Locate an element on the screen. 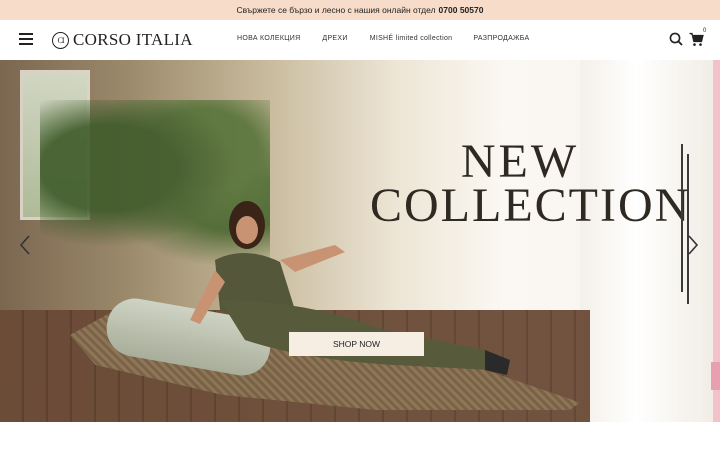 The image size is (720, 450). shop-now-button: SHOP NOW is located at coordinates (356, 344).